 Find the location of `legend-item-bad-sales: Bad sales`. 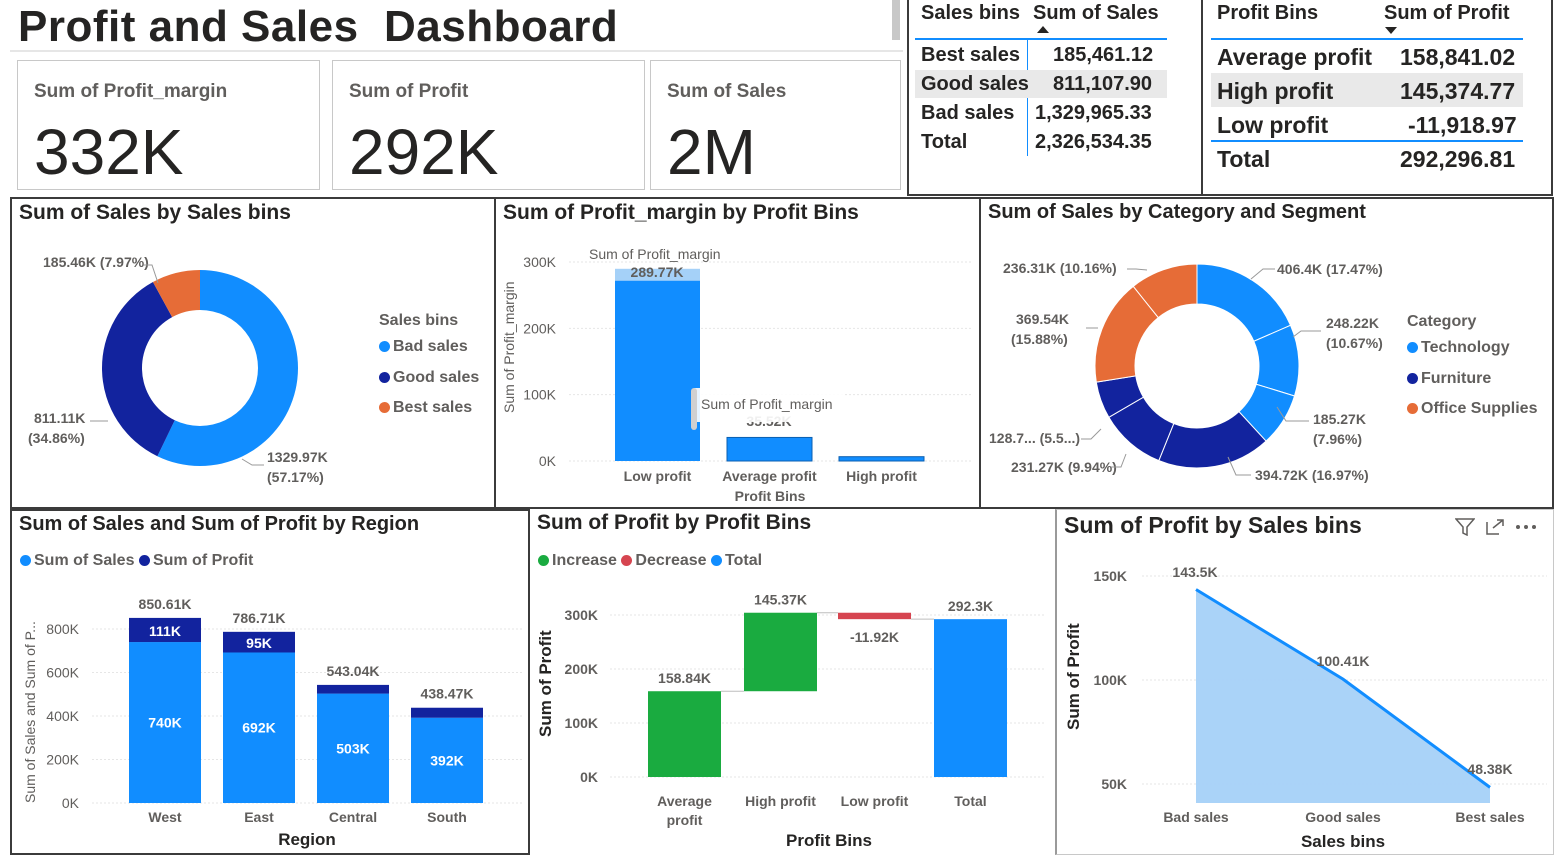

legend-item-bad-sales: Bad sales is located at coordinates (423, 347).